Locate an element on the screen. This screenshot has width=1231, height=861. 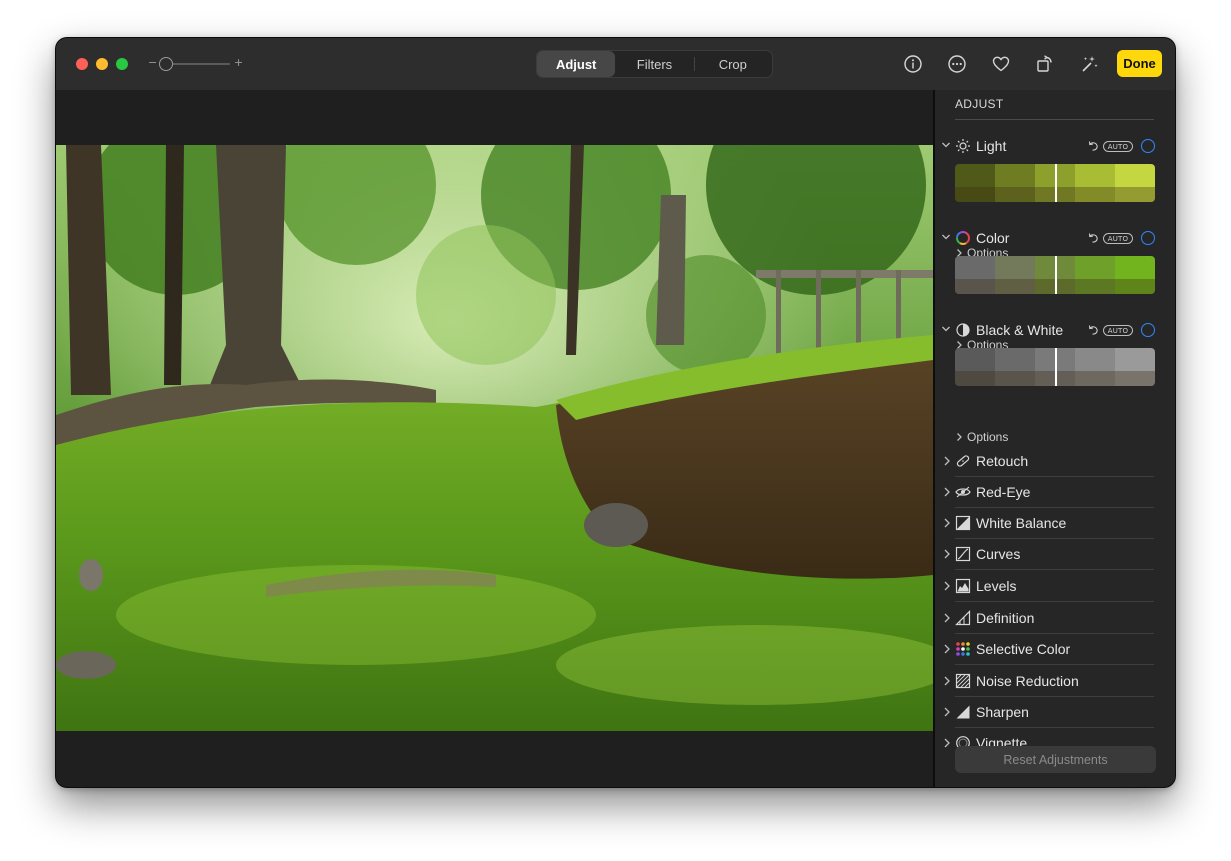
sharpen-icon is located at coordinates (963, 712).